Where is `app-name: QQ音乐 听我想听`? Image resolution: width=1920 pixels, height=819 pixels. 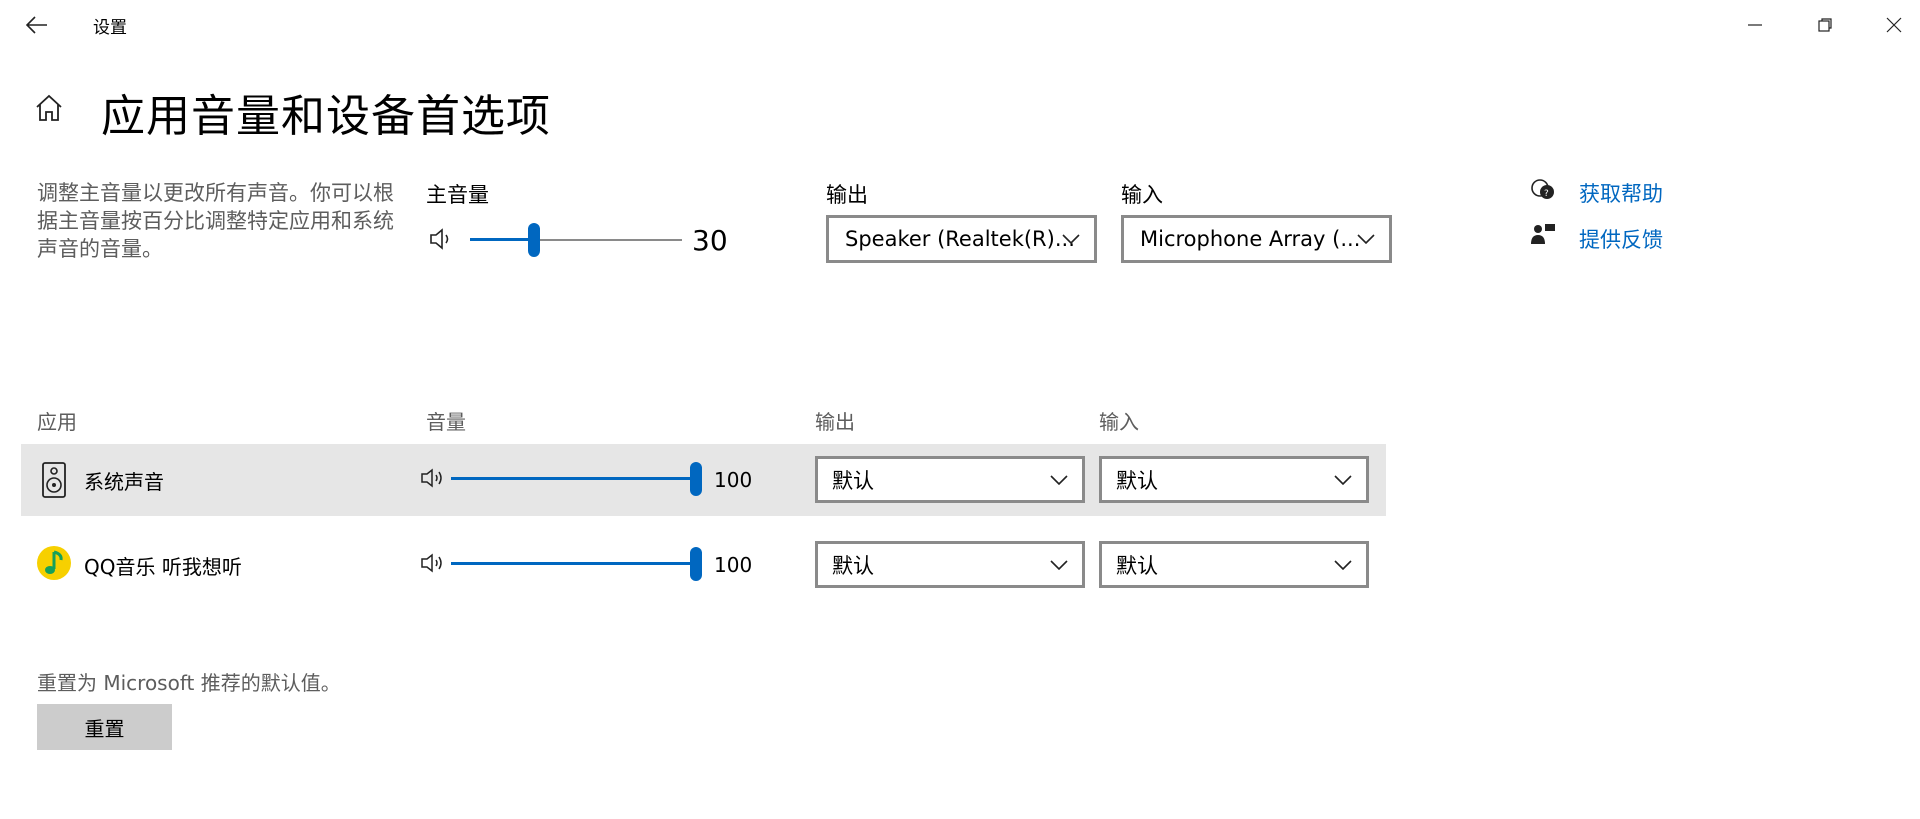 app-name: QQ音乐 听我想听 is located at coordinates (163, 567).